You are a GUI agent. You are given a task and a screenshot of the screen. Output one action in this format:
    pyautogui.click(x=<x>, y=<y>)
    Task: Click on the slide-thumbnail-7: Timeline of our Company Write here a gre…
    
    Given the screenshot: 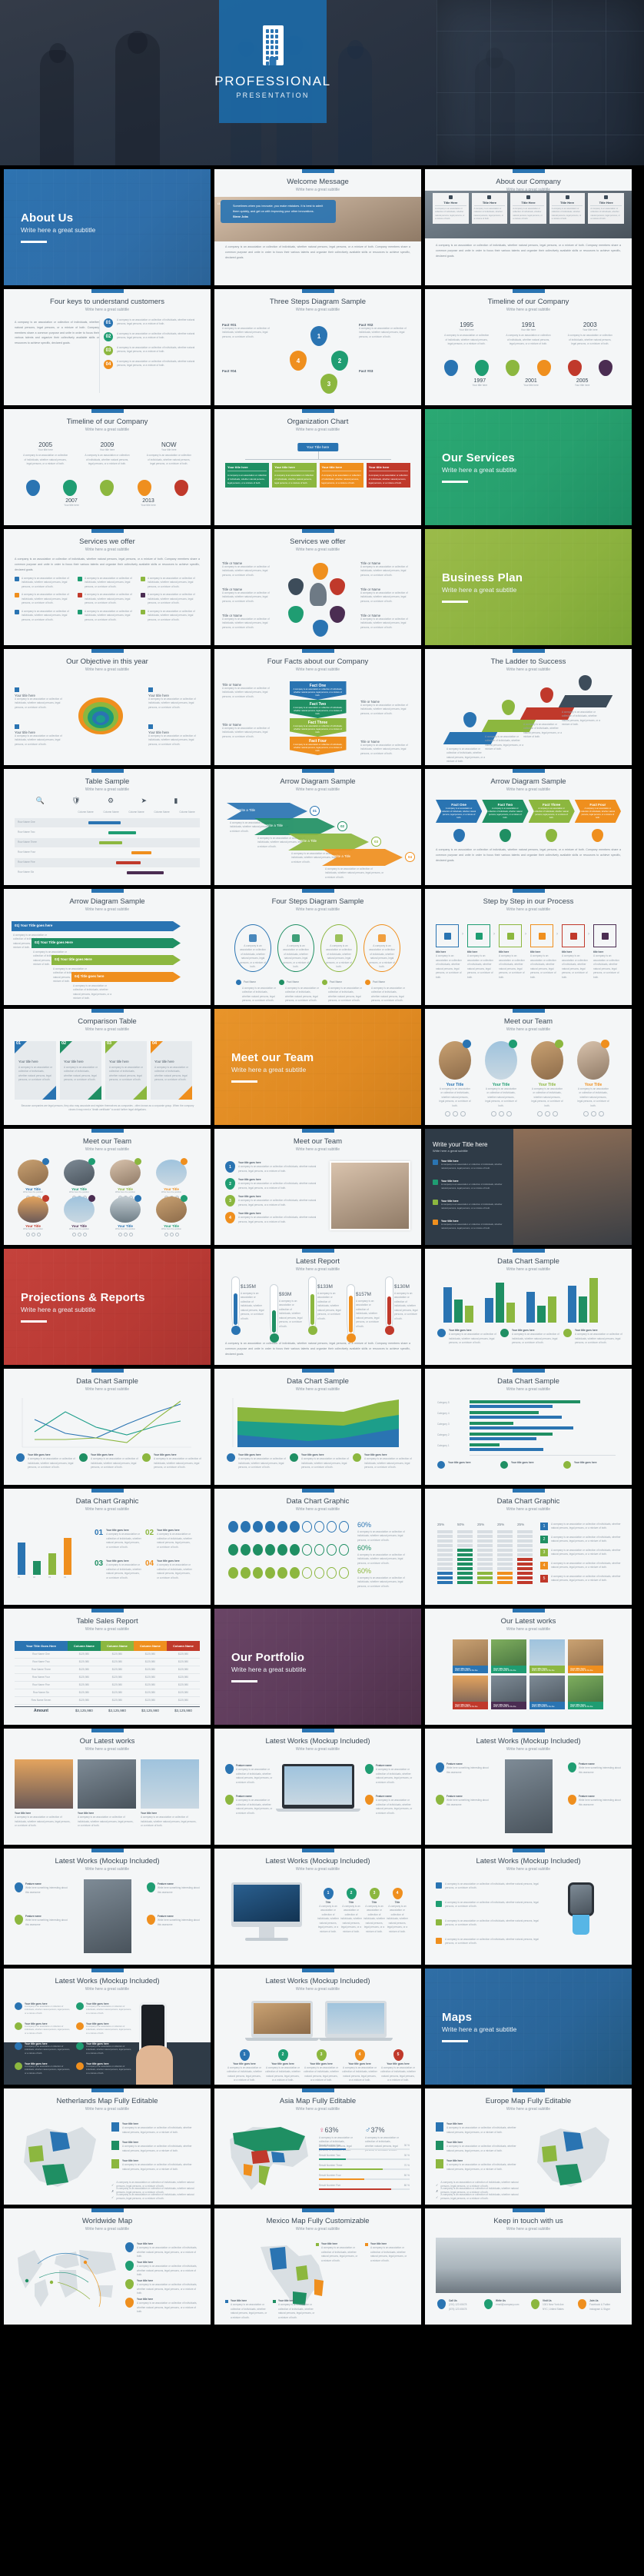 What is the action you would take?
    pyautogui.click(x=107, y=467)
    